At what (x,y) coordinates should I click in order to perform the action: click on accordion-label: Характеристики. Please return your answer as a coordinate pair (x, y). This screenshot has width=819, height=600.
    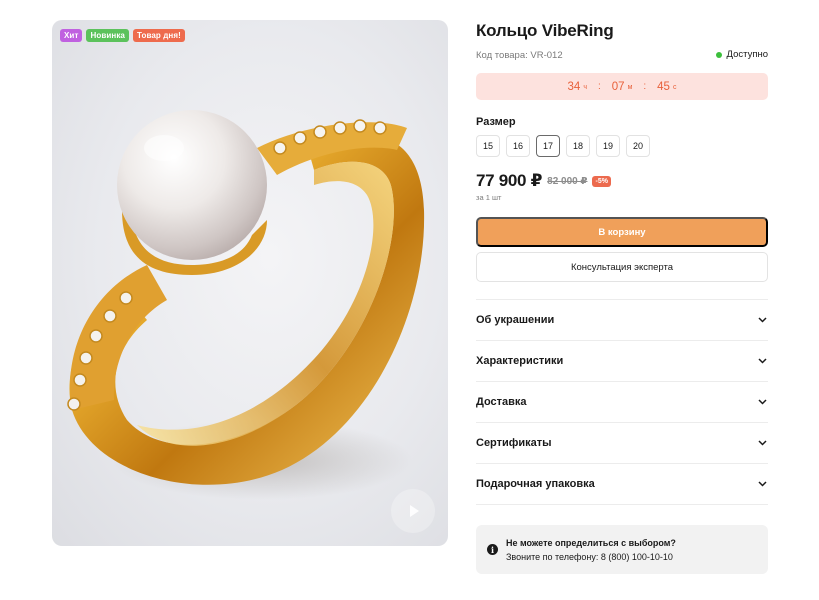
    Looking at the image, I should click on (520, 361).